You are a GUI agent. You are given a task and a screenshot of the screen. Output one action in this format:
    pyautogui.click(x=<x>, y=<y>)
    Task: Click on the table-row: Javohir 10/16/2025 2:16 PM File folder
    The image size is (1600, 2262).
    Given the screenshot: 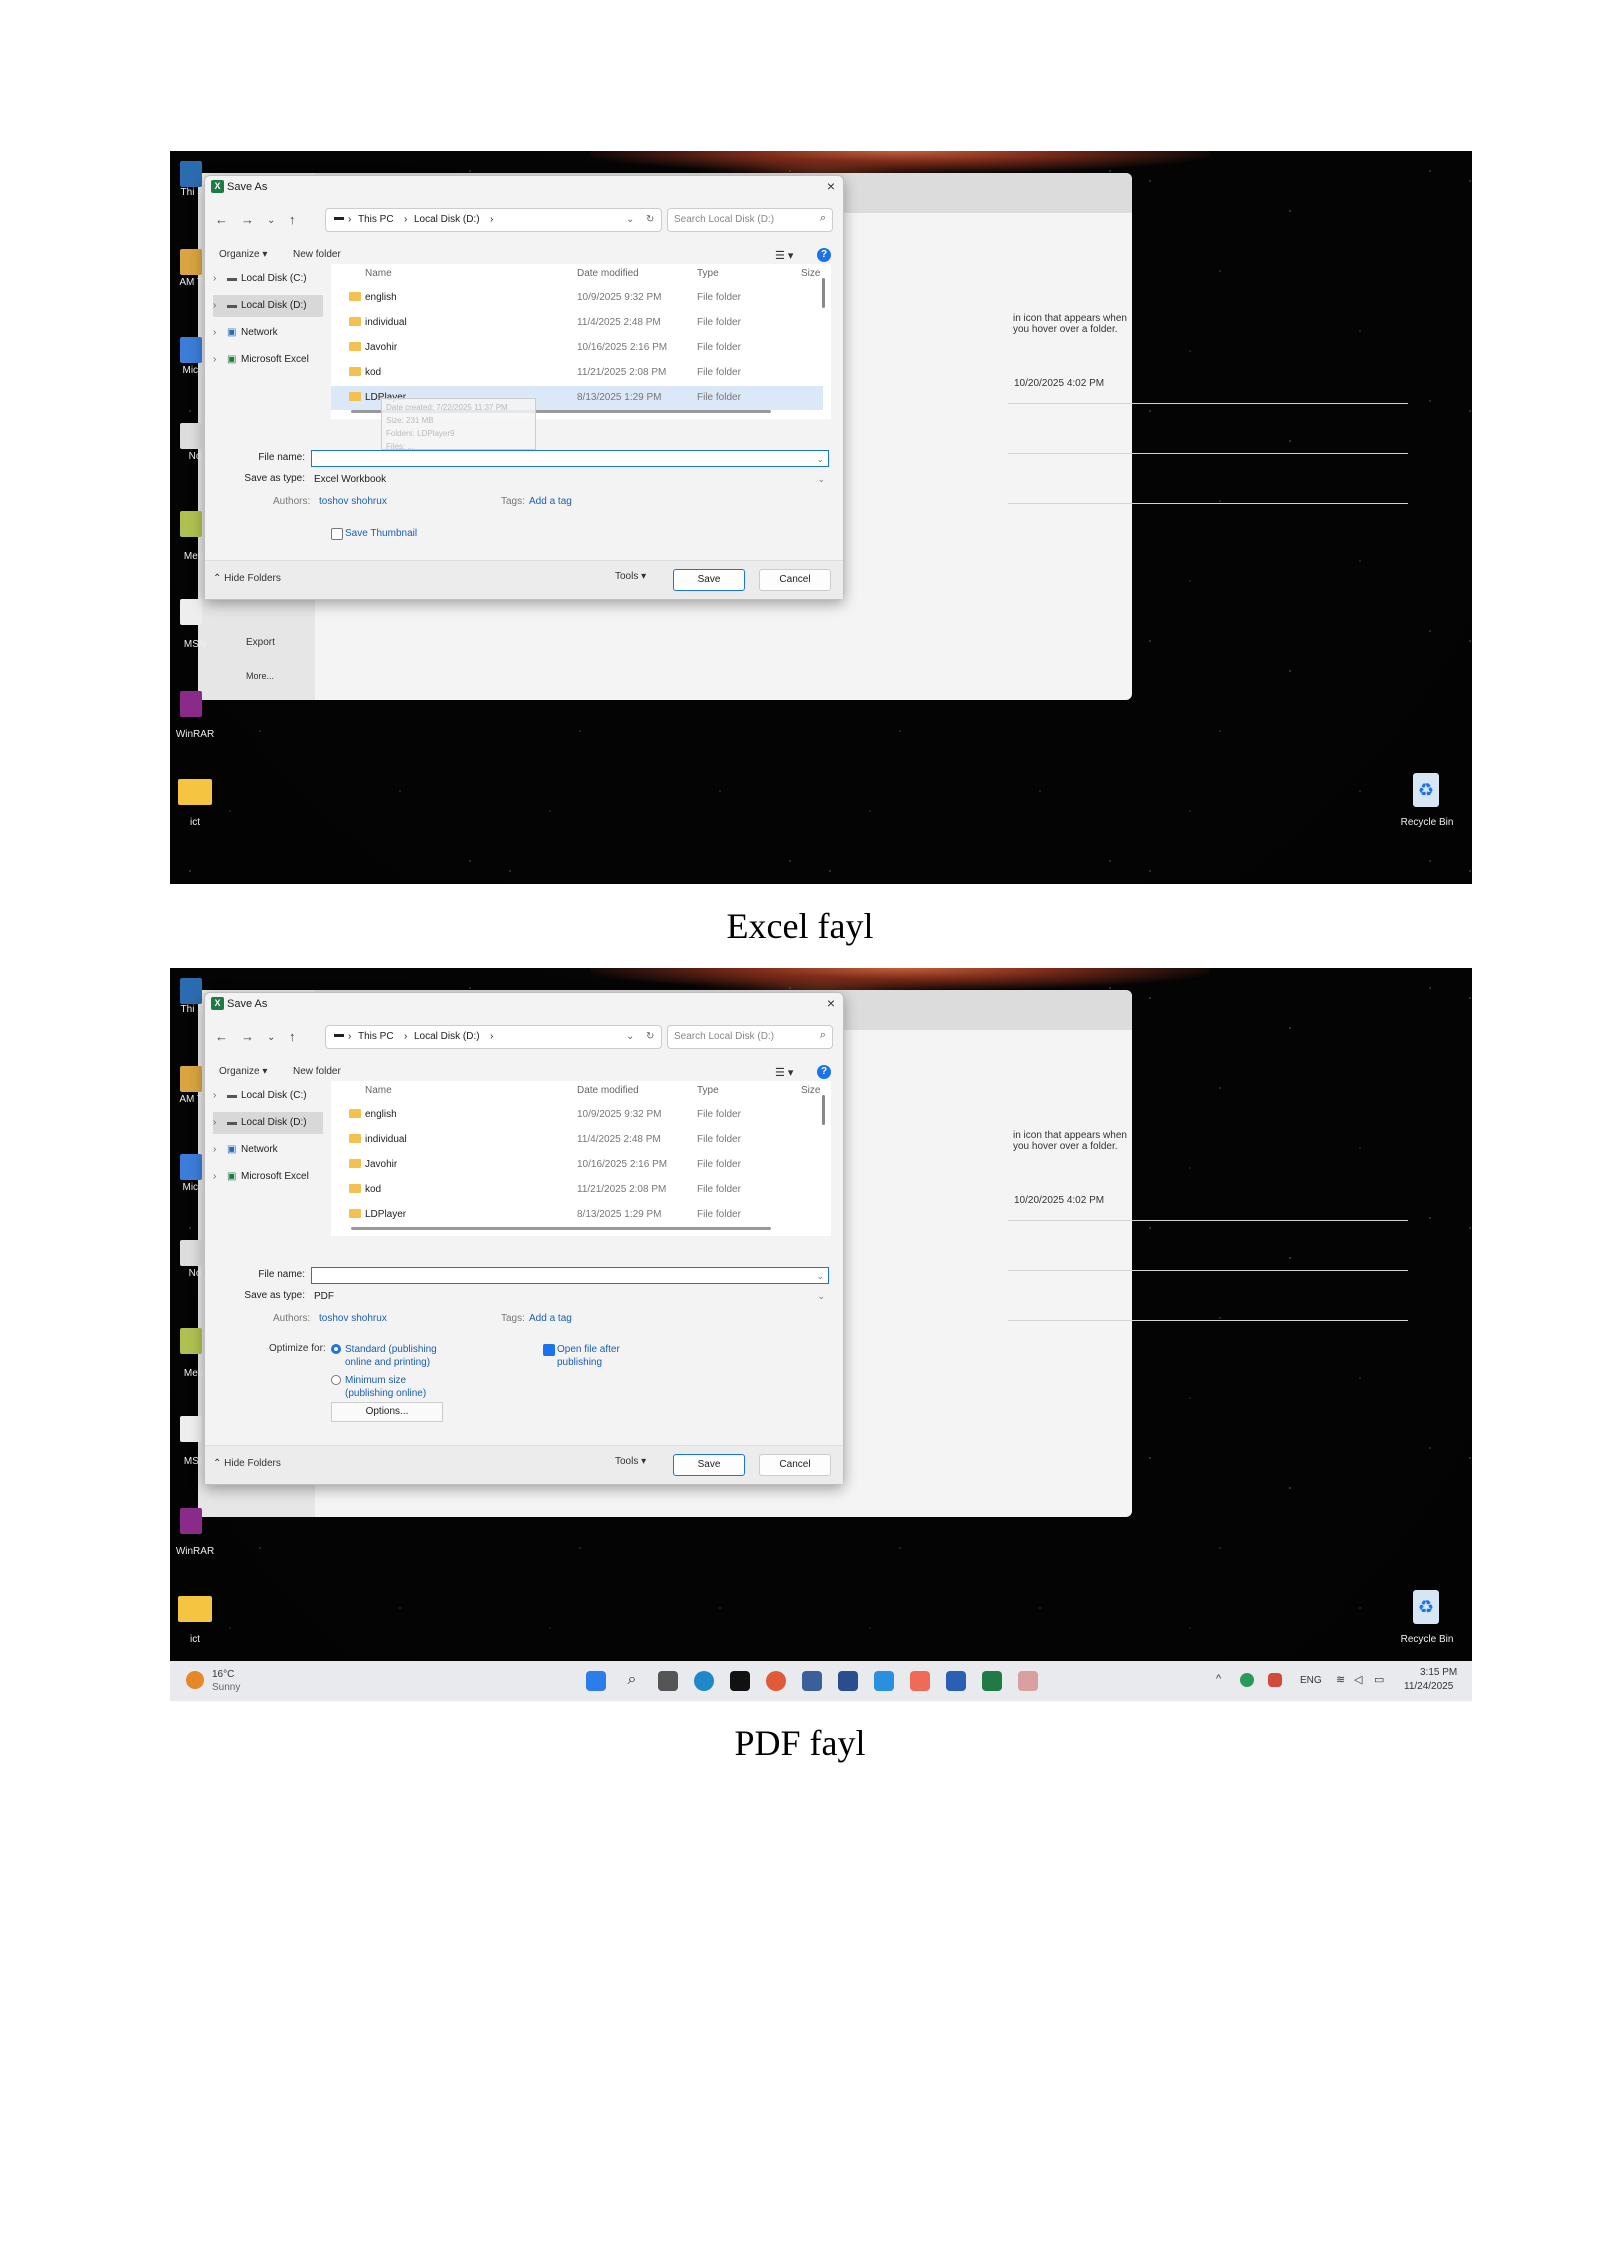 What is the action you would take?
    pyautogui.click(x=577, y=1165)
    